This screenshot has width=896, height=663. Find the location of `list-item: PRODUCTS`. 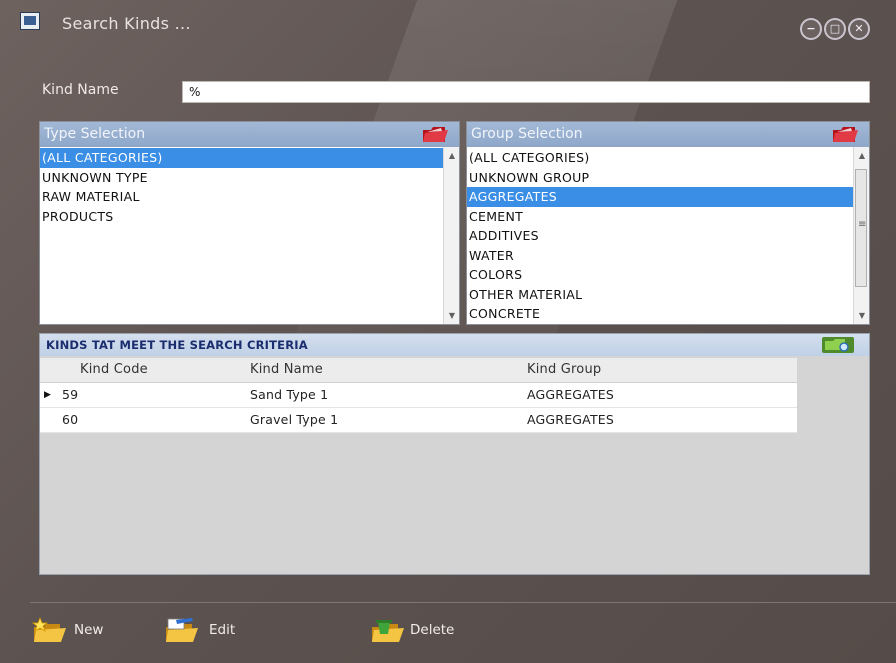

list-item: PRODUCTS is located at coordinates (241, 217).